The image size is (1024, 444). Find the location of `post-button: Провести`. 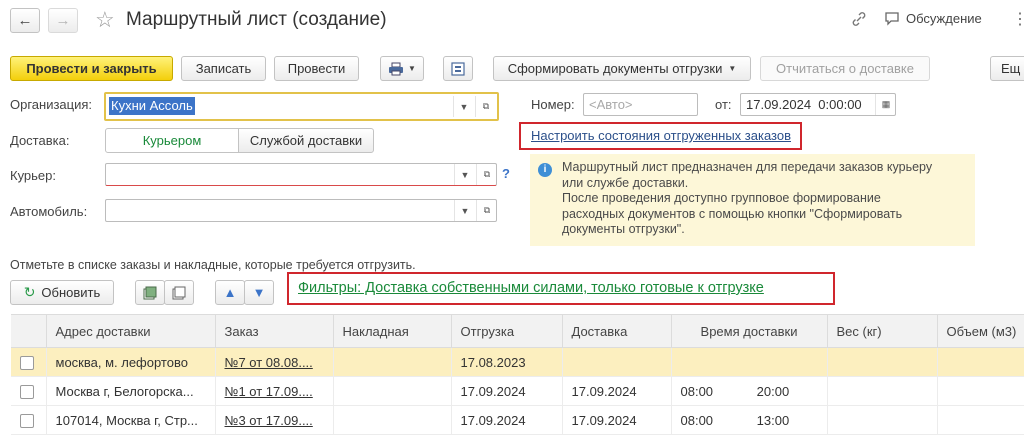

post-button: Провести is located at coordinates (316, 68).